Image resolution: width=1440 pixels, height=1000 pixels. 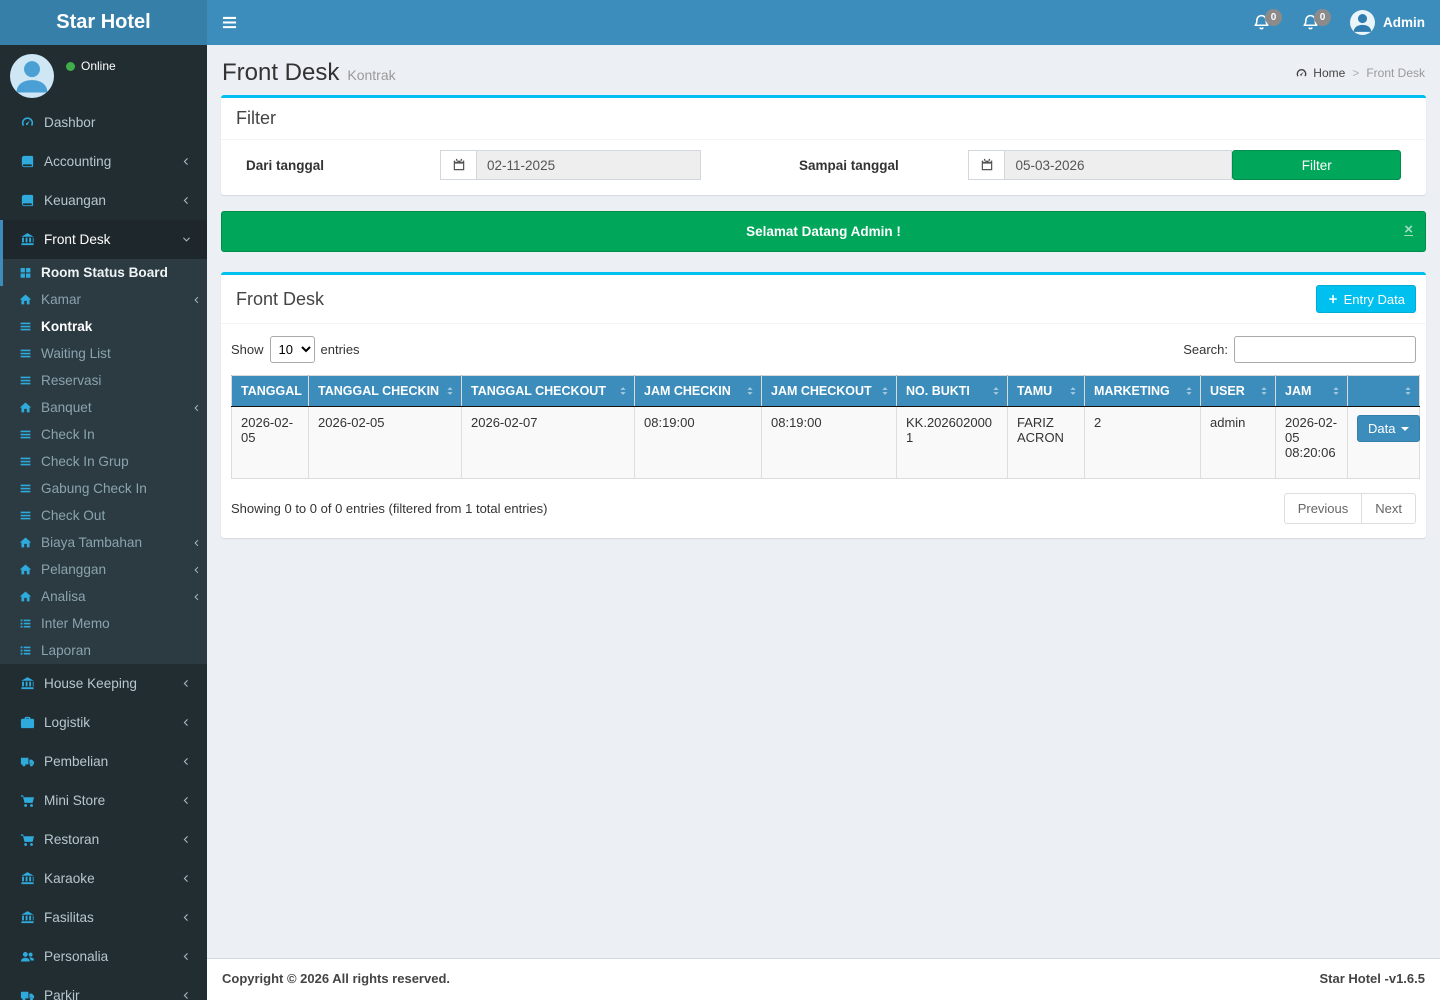 What do you see at coordinates (1325, 349) in the screenshot?
I see `search-input` at bounding box center [1325, 349].